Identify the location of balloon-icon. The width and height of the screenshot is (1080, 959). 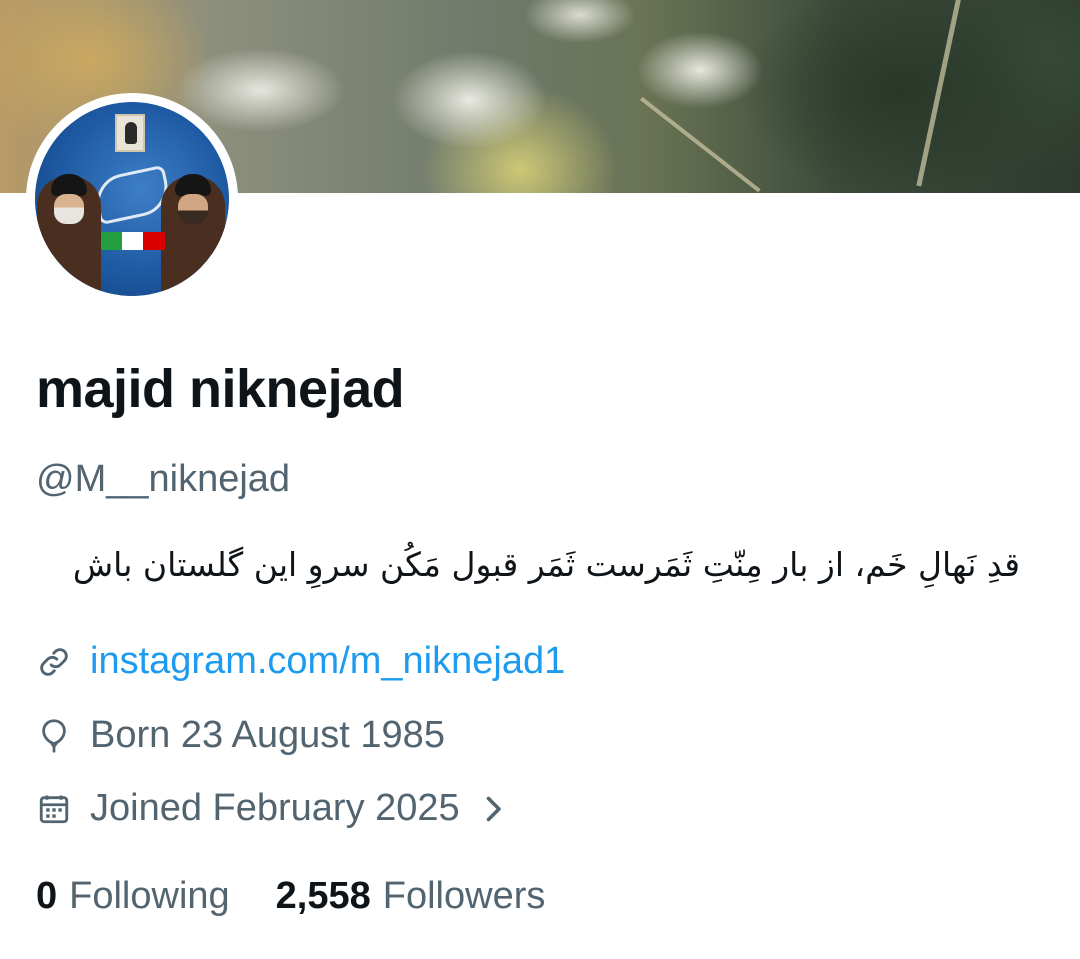
(54, 736).